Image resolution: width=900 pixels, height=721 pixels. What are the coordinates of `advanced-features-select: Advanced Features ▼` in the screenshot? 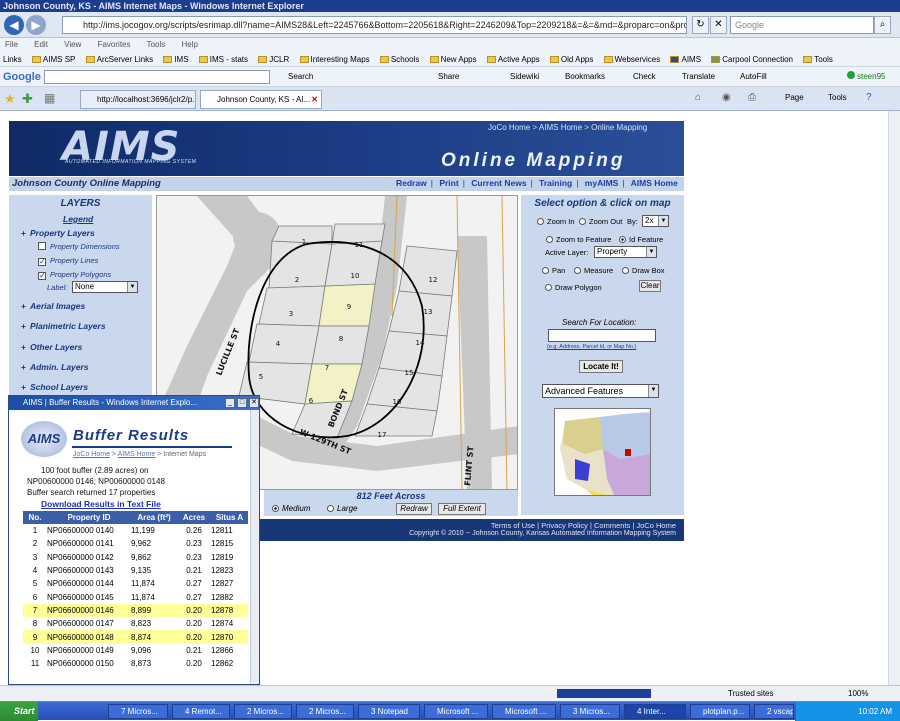 It's located at (600, 391).